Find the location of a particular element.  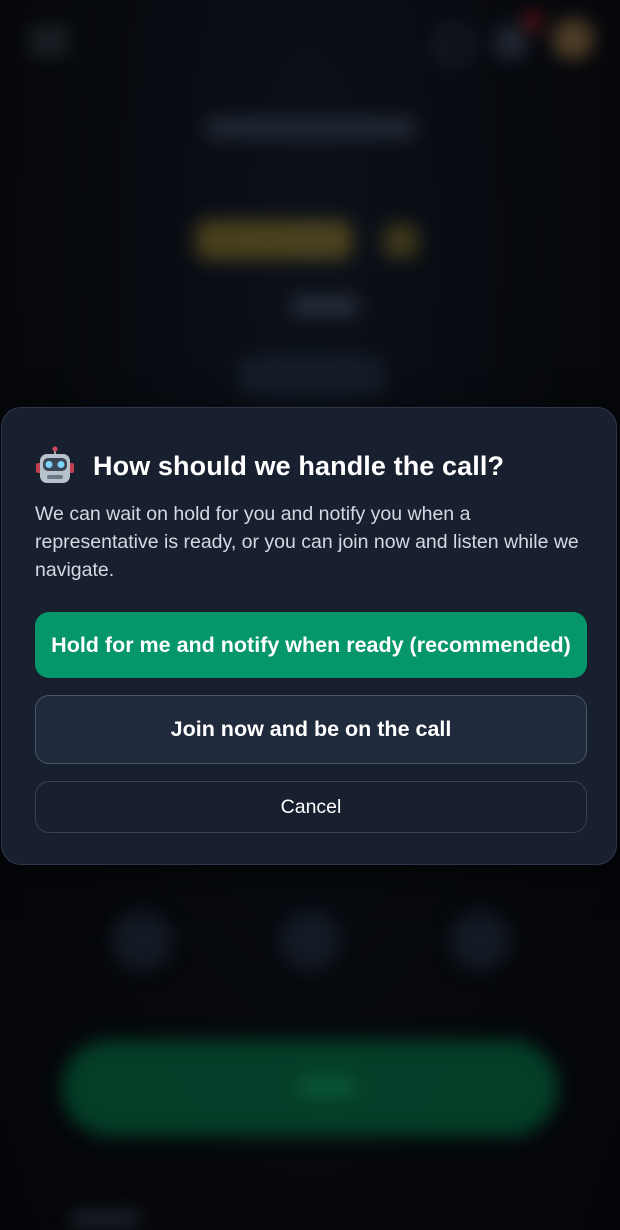

notification-icon is located at coordinates (511, 42).